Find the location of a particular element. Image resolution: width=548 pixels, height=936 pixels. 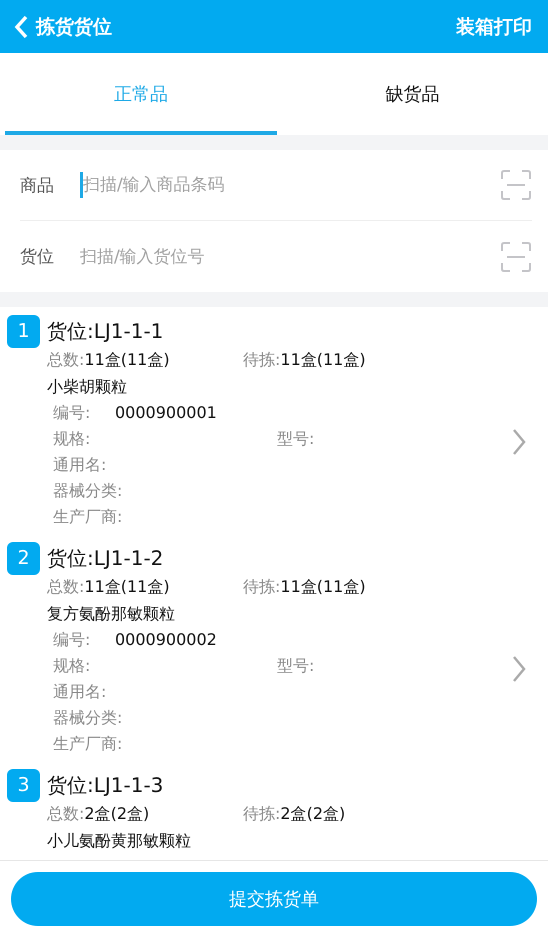

index-badge: 3 is located at coordinates (23, 785).